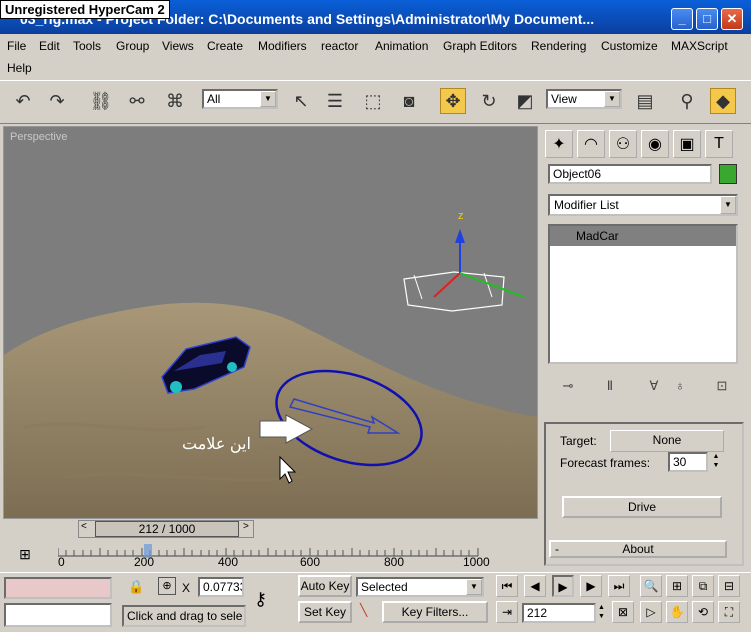 The width and height of the screenshot is (751, 632). I want to click on time-slider: < 212 / 1000 >, so click(166, 529).